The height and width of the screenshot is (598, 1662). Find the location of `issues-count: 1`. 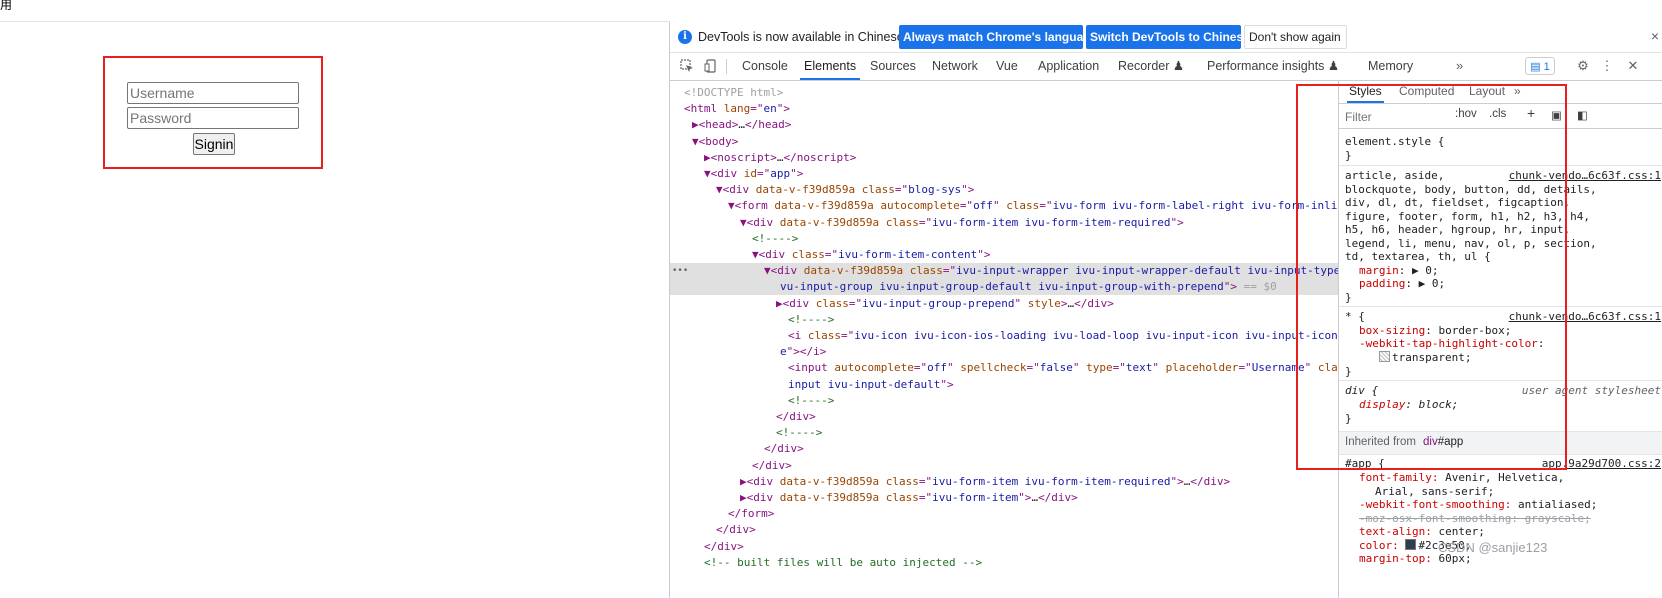

issues-count: 1 is located at coordinates (1546, 67).